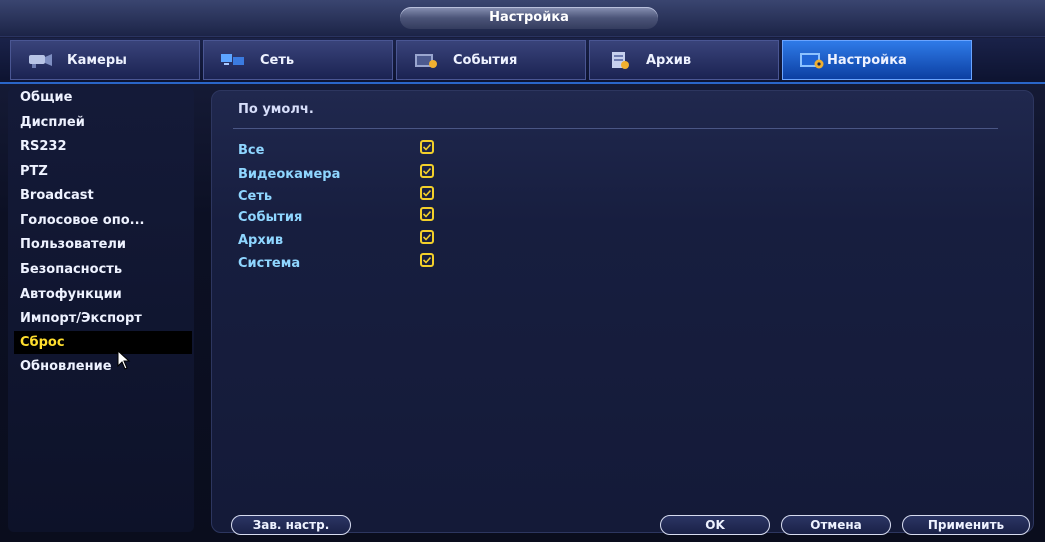 This screenshot has height=542, width=1045. Describe the element at coordinates (276, 109) in the screenshot. I see `defaults-heading: По умолч.` at that location.